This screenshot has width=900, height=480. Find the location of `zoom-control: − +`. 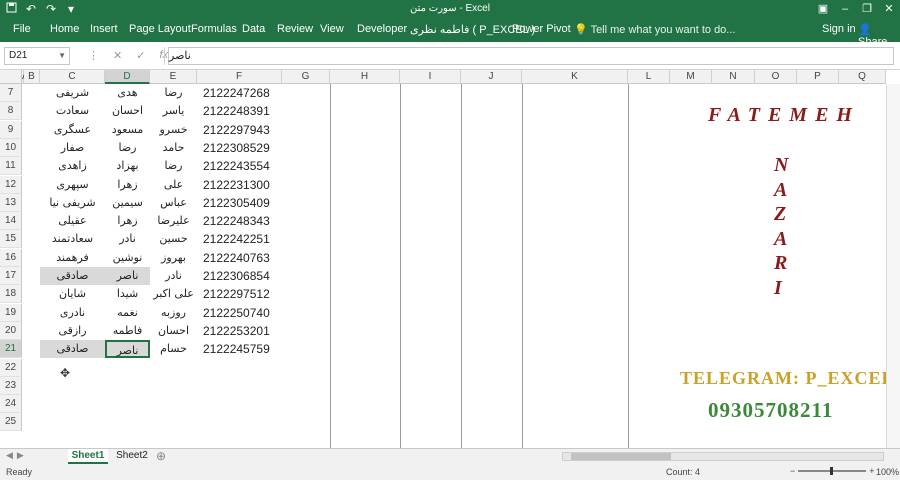

zoom-control: − + is located at coordinates (832, 471).